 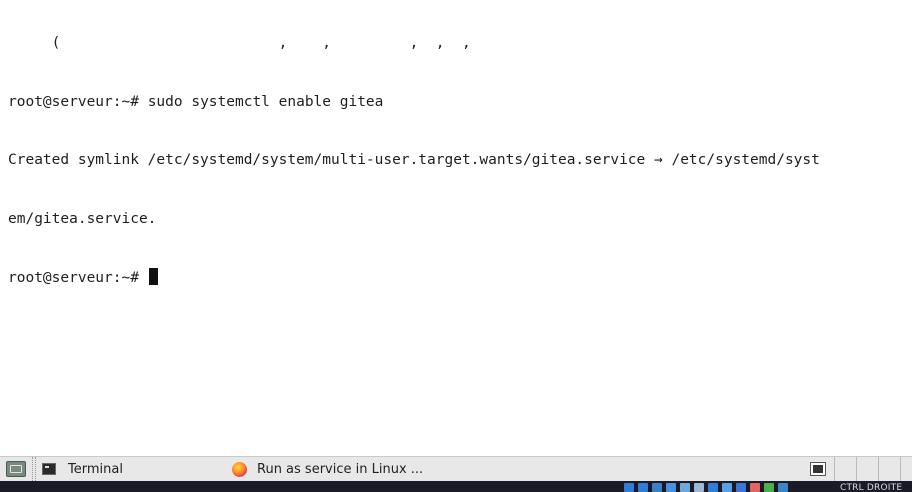 What do you see at coordinates (871, 487) in the screenshot?
I see `host-key-label: CTRL DROITE` at bounding box center [871, 487].